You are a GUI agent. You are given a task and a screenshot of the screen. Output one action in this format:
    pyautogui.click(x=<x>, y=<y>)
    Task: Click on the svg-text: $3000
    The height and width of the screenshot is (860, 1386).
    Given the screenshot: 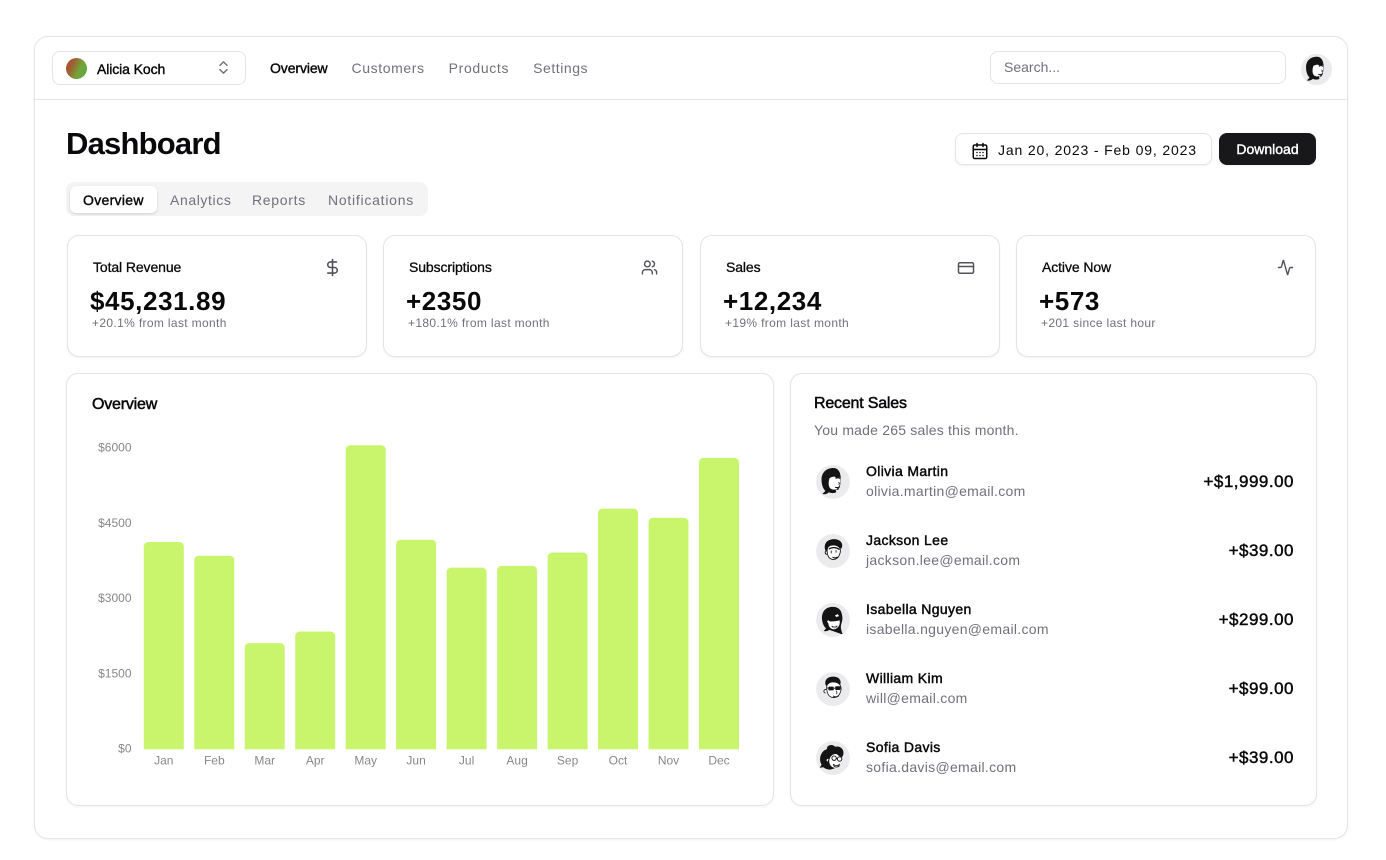 What is the action you would take?
    pyautogui.click(x=115, y=598)
    